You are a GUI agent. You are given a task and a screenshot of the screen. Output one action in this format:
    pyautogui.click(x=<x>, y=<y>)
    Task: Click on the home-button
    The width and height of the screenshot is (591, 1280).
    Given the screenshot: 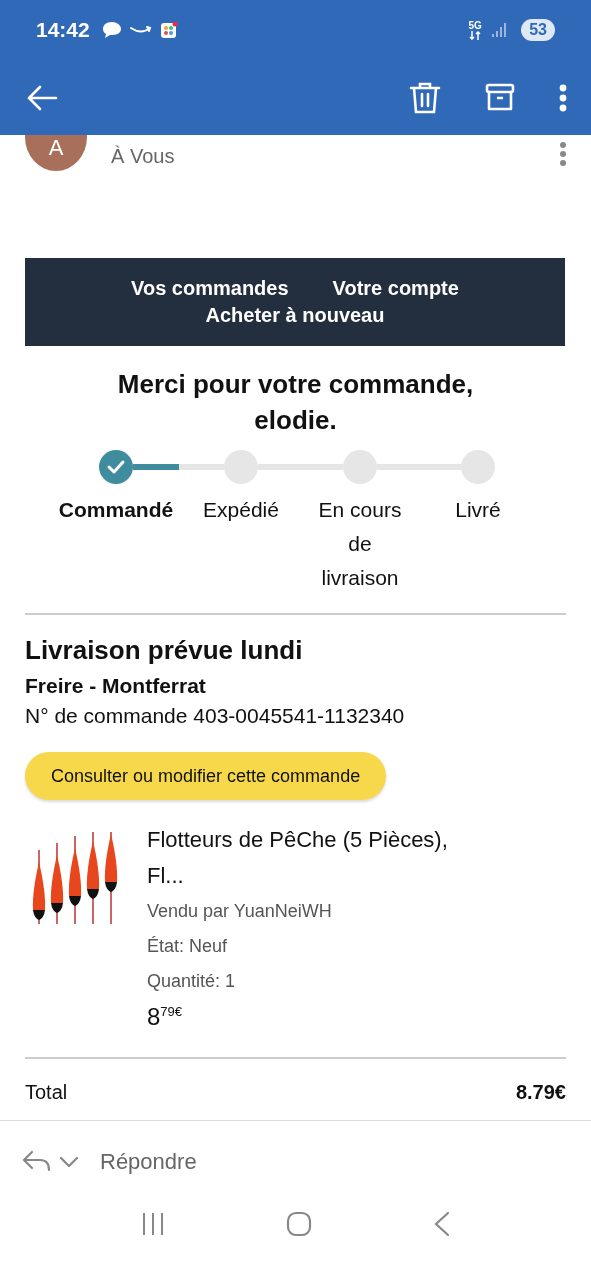 What is the action you would take?
    pyautogui.click(x=299, y=1224)
    